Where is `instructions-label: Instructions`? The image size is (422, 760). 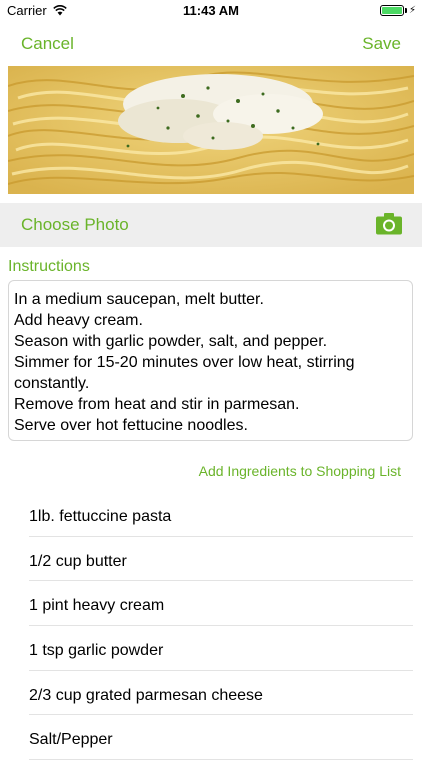
instructions-label: Instructions is located at coordinates (49, 266).